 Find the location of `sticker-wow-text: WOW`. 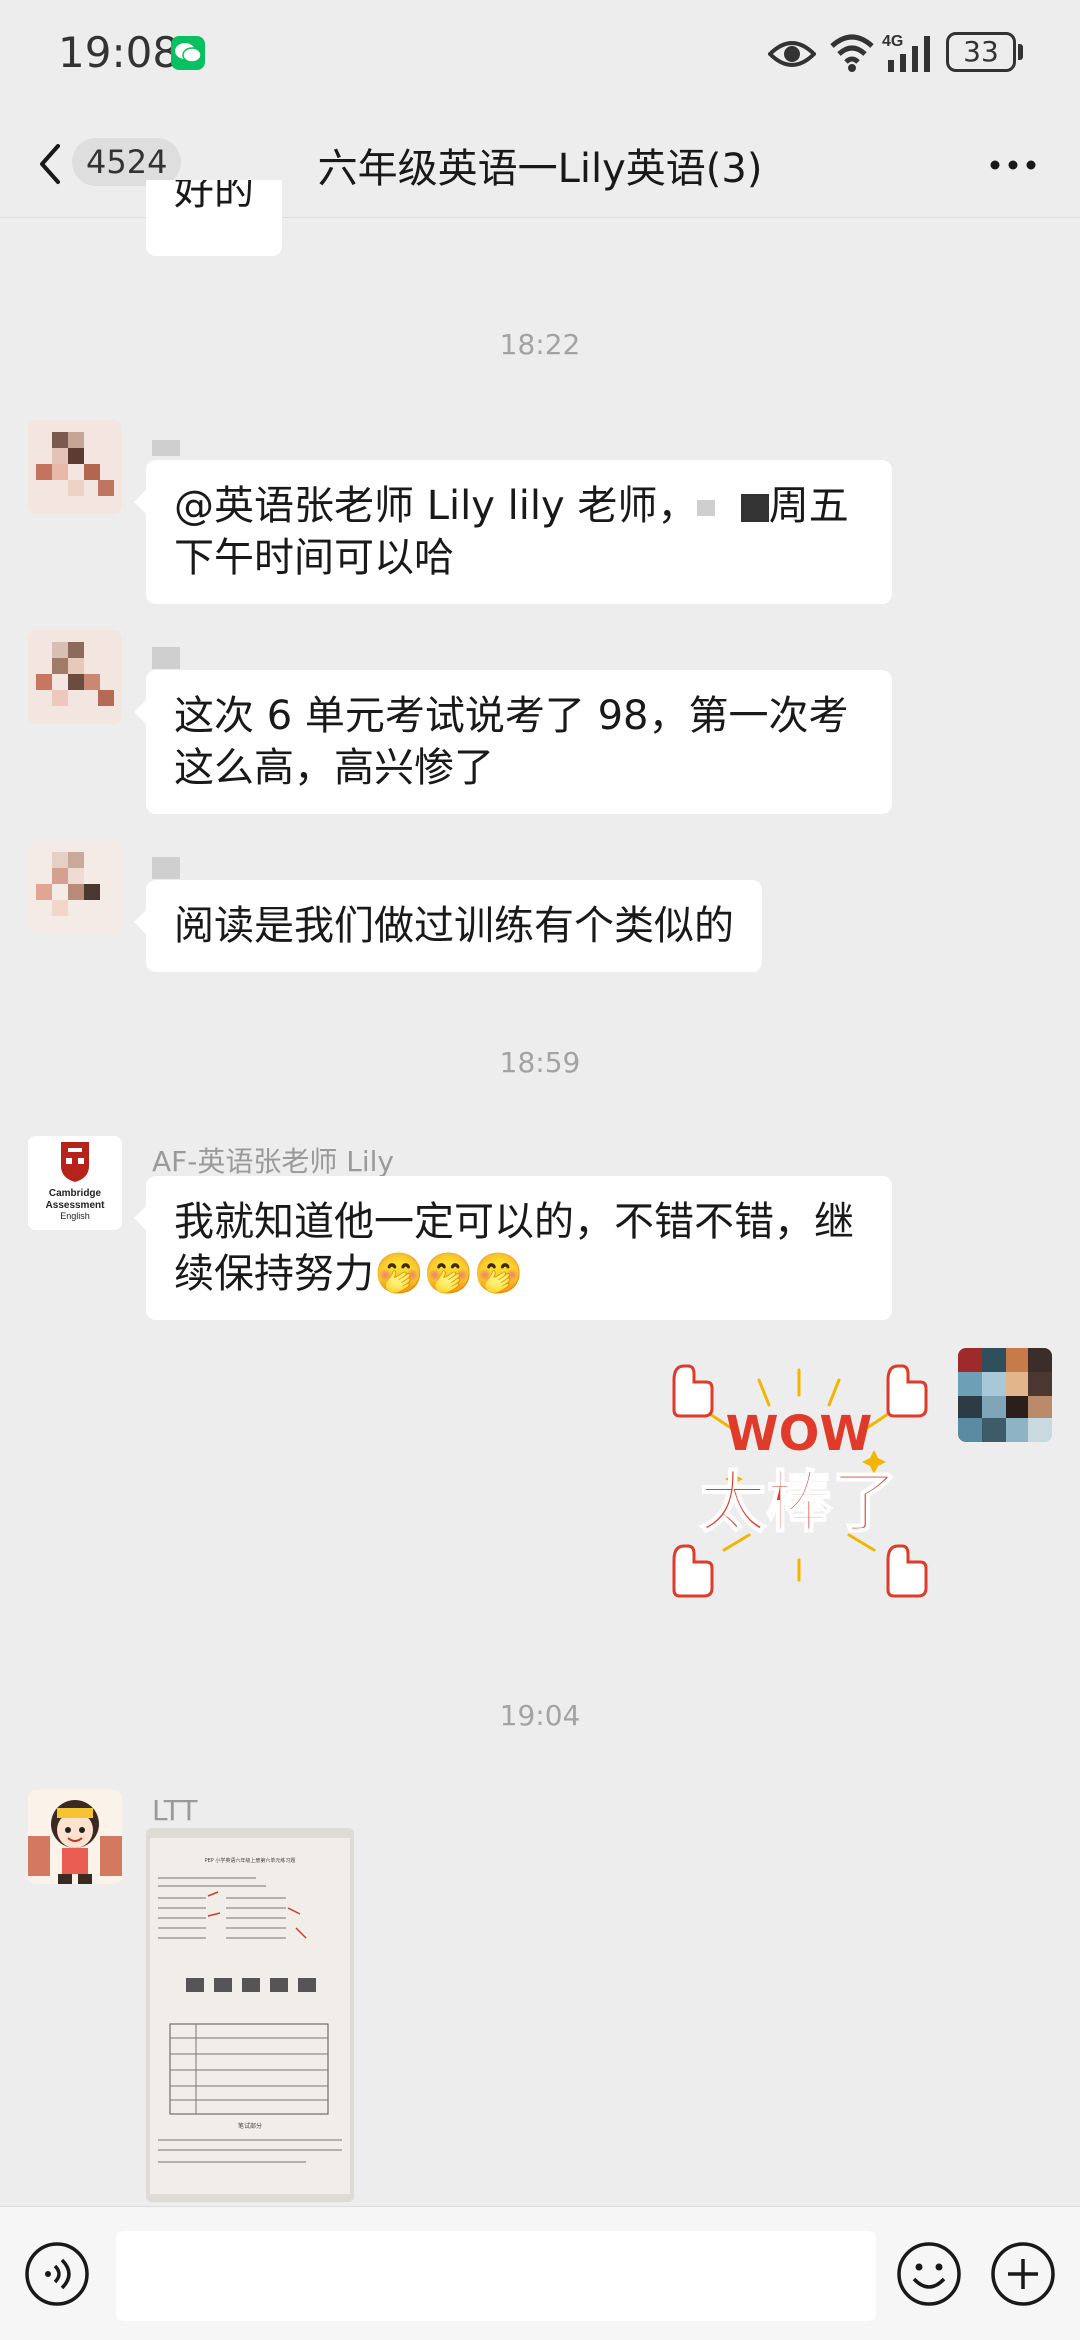

sticker-wow-text: WOW is located at coordinates (799, 1434).